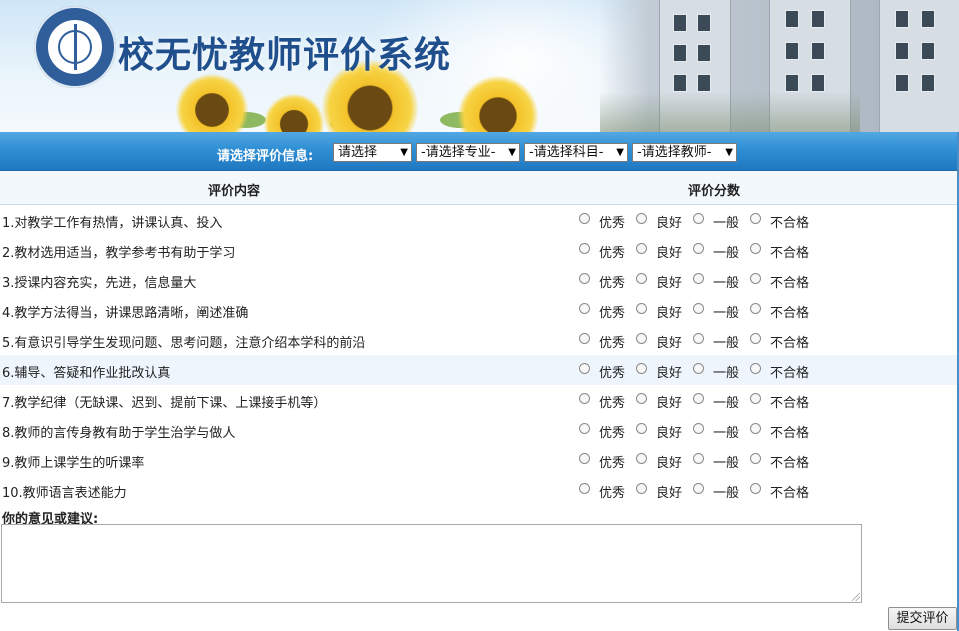  I want to click on table-row: 5.有意识引导学生发现问题、思考问题，注意介绍本学科的前沿 优秀 良好 一般 不合格, so click(479, 340).